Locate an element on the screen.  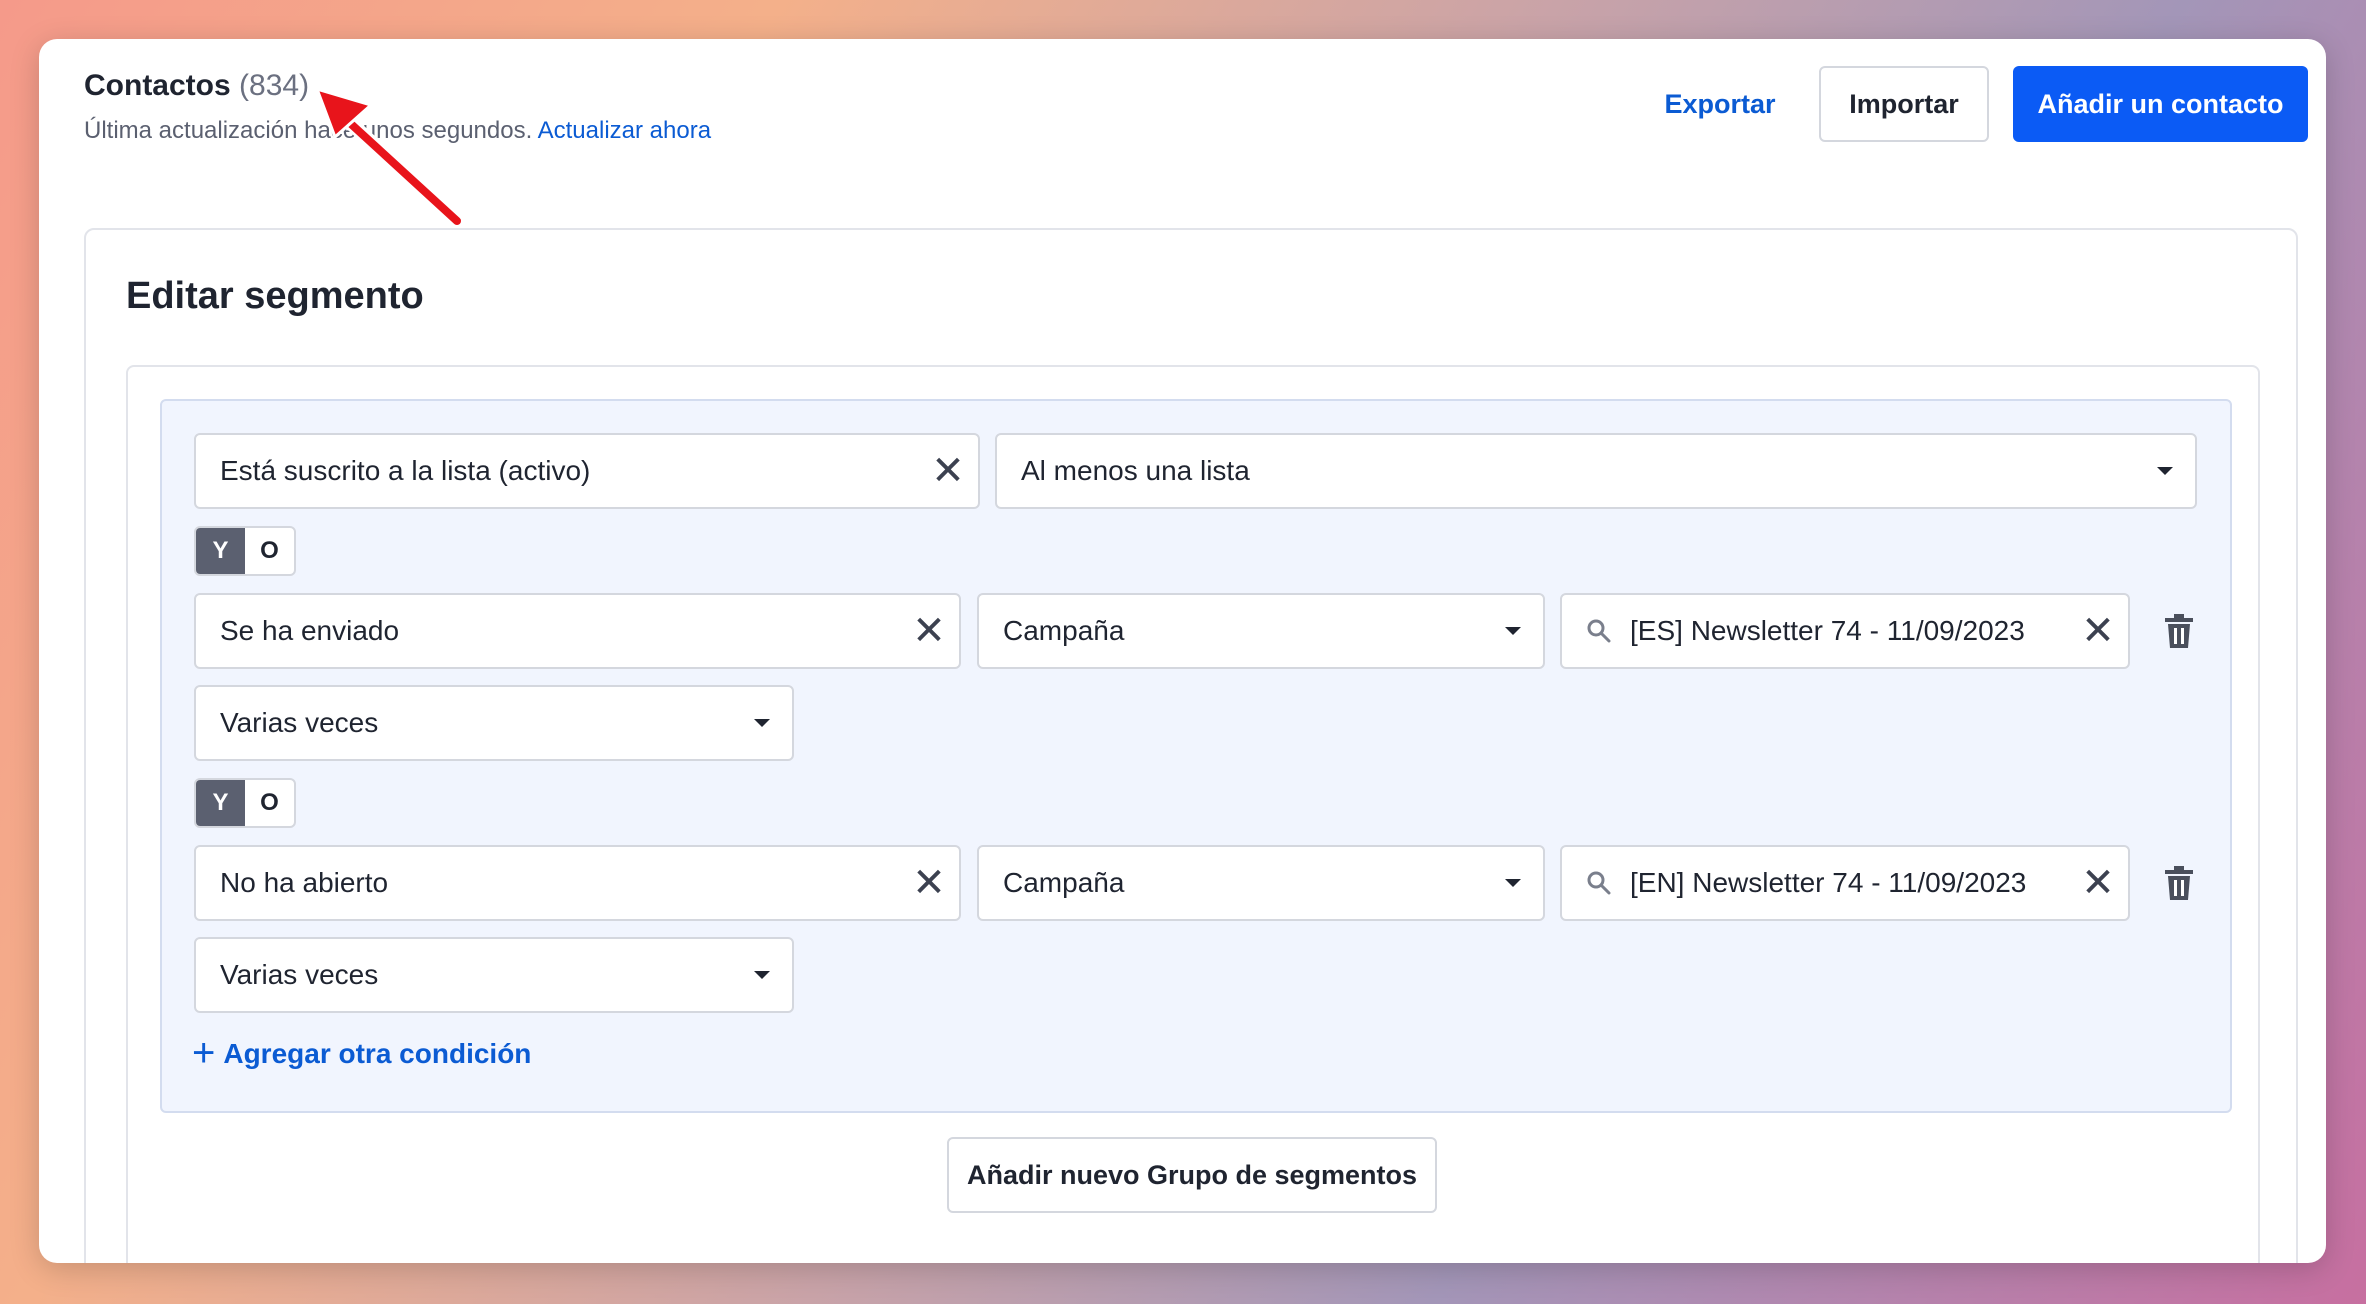
toggle-and-2: Y is located at coordinates (220, 803).